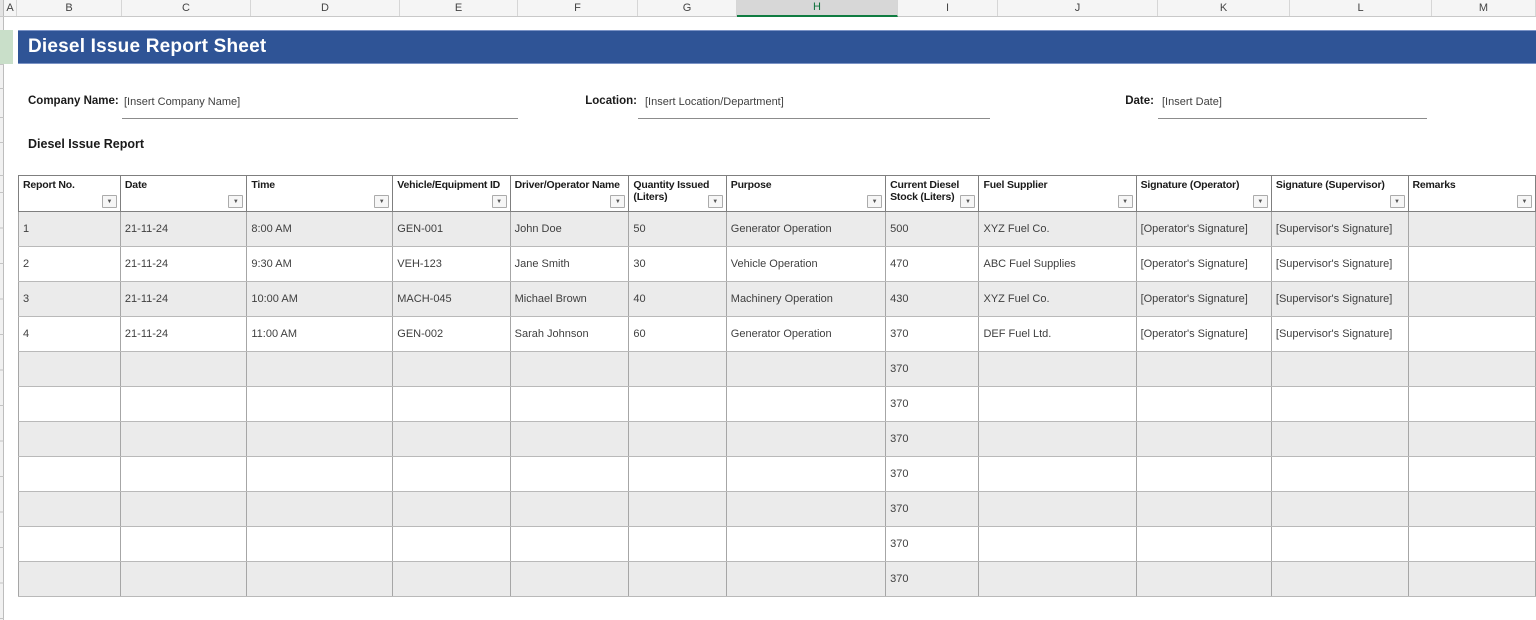  What do you see at coordinates (320, 264) in the screenshot?
I see `table-cell: 9:30 AM` at bounding box center [320, 264].